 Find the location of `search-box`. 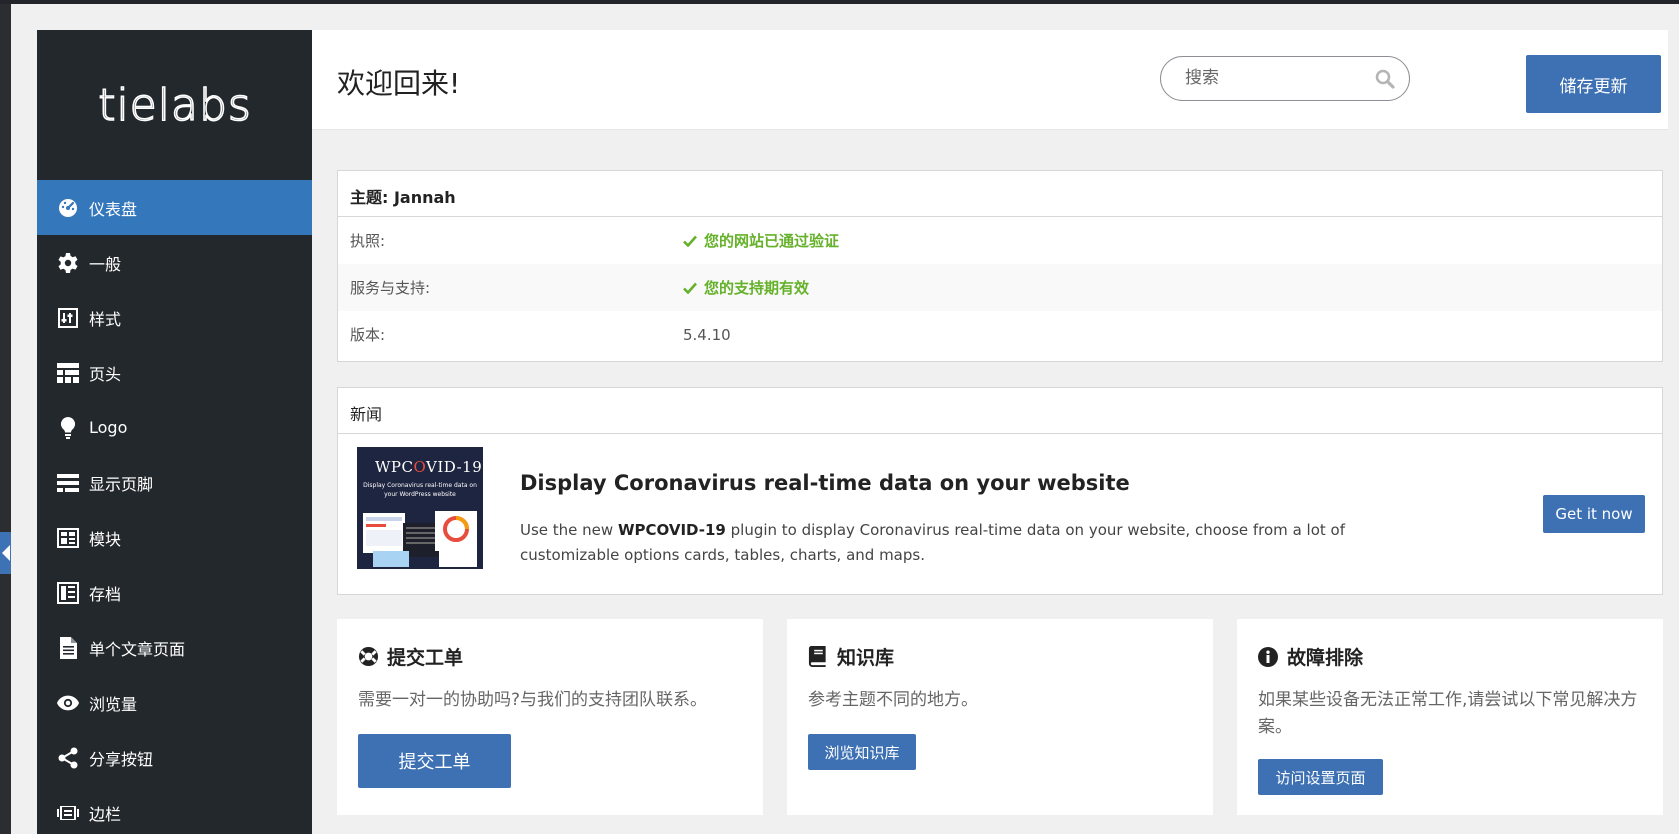

search-box is located at coordinates (1285, 78).